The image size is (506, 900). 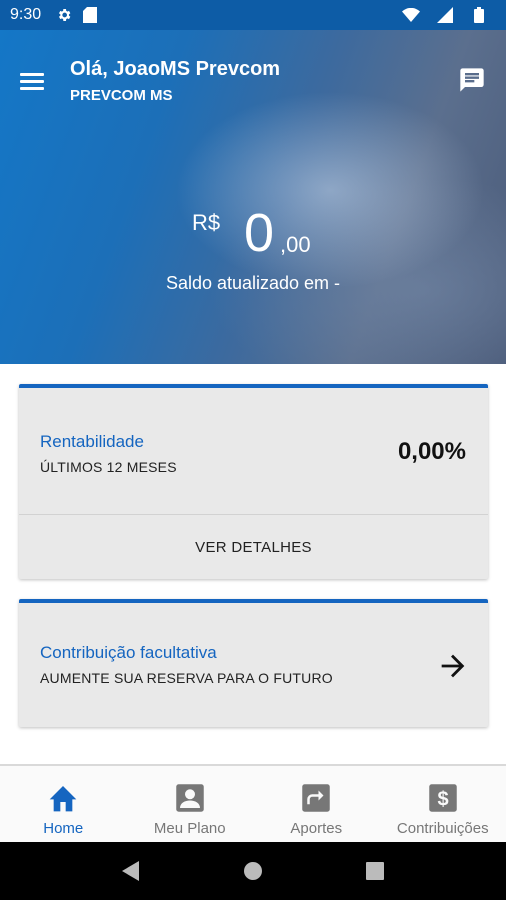 I want to click on home-circle-icon, so click(x=253, y=871).